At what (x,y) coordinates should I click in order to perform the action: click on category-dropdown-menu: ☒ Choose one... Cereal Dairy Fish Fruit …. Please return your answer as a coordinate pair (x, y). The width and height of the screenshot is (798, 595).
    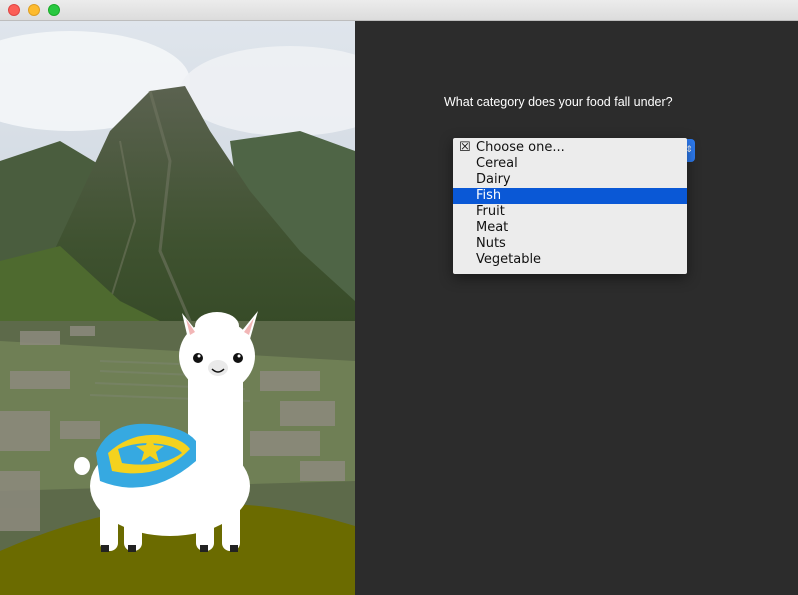
    Looking at the image, I should click on (570, 206).